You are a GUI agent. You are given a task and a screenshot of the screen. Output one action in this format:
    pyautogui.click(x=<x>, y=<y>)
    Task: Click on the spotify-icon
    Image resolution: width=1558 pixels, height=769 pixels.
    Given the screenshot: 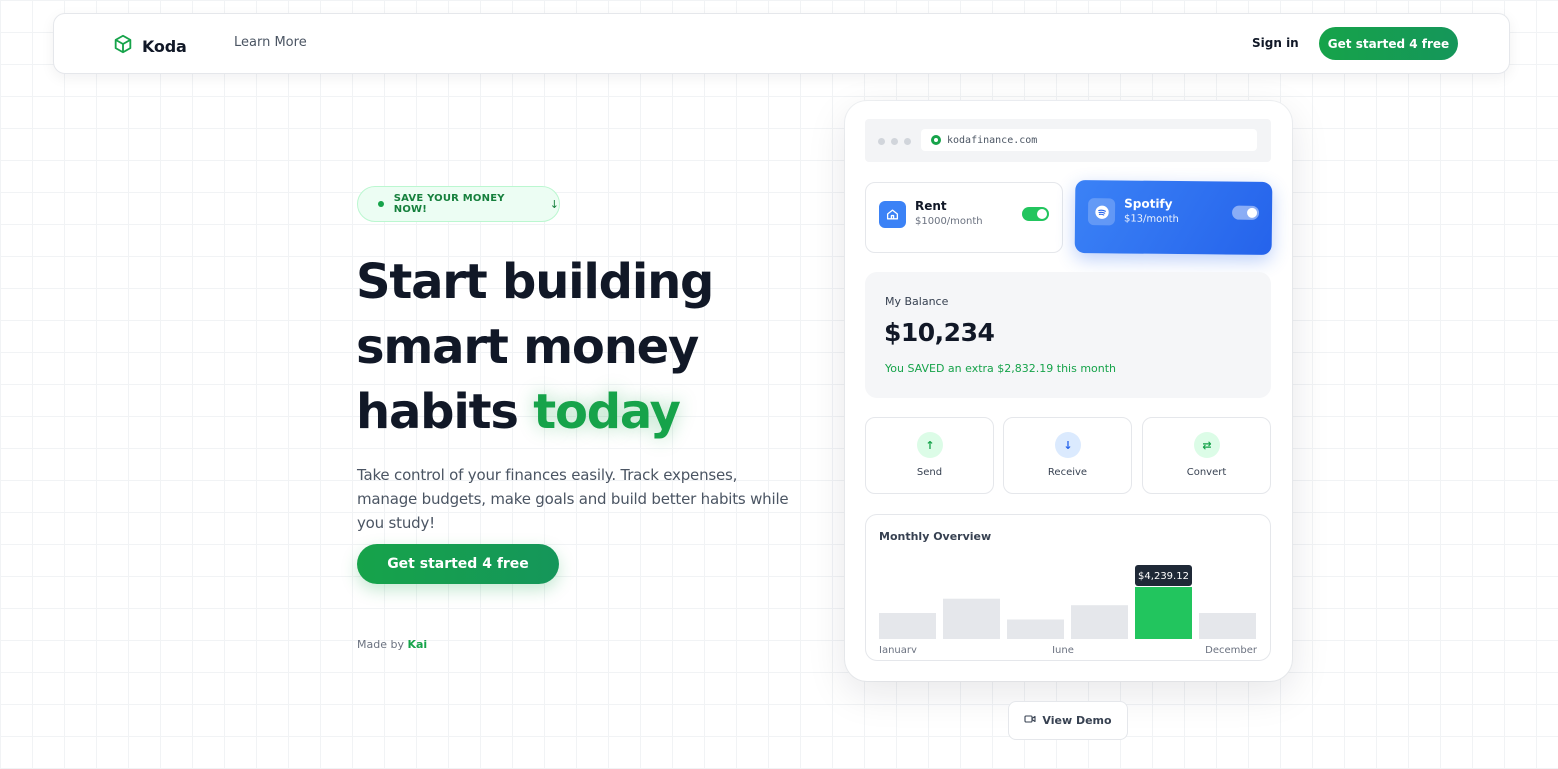 What is the action you would take?
    pyautogui.click(x=1101, y=212)
    